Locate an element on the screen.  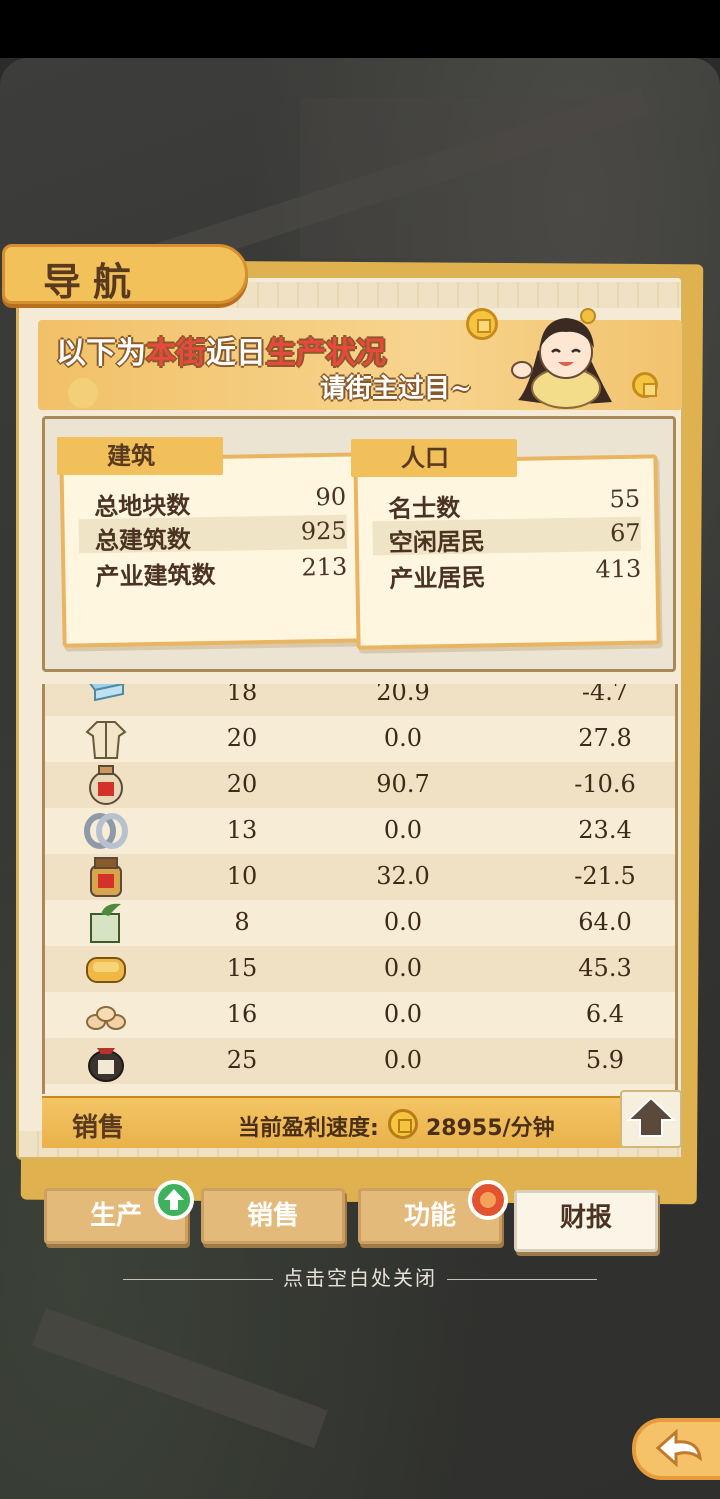
stat-value: 90 is located at coordinates (331, 497).